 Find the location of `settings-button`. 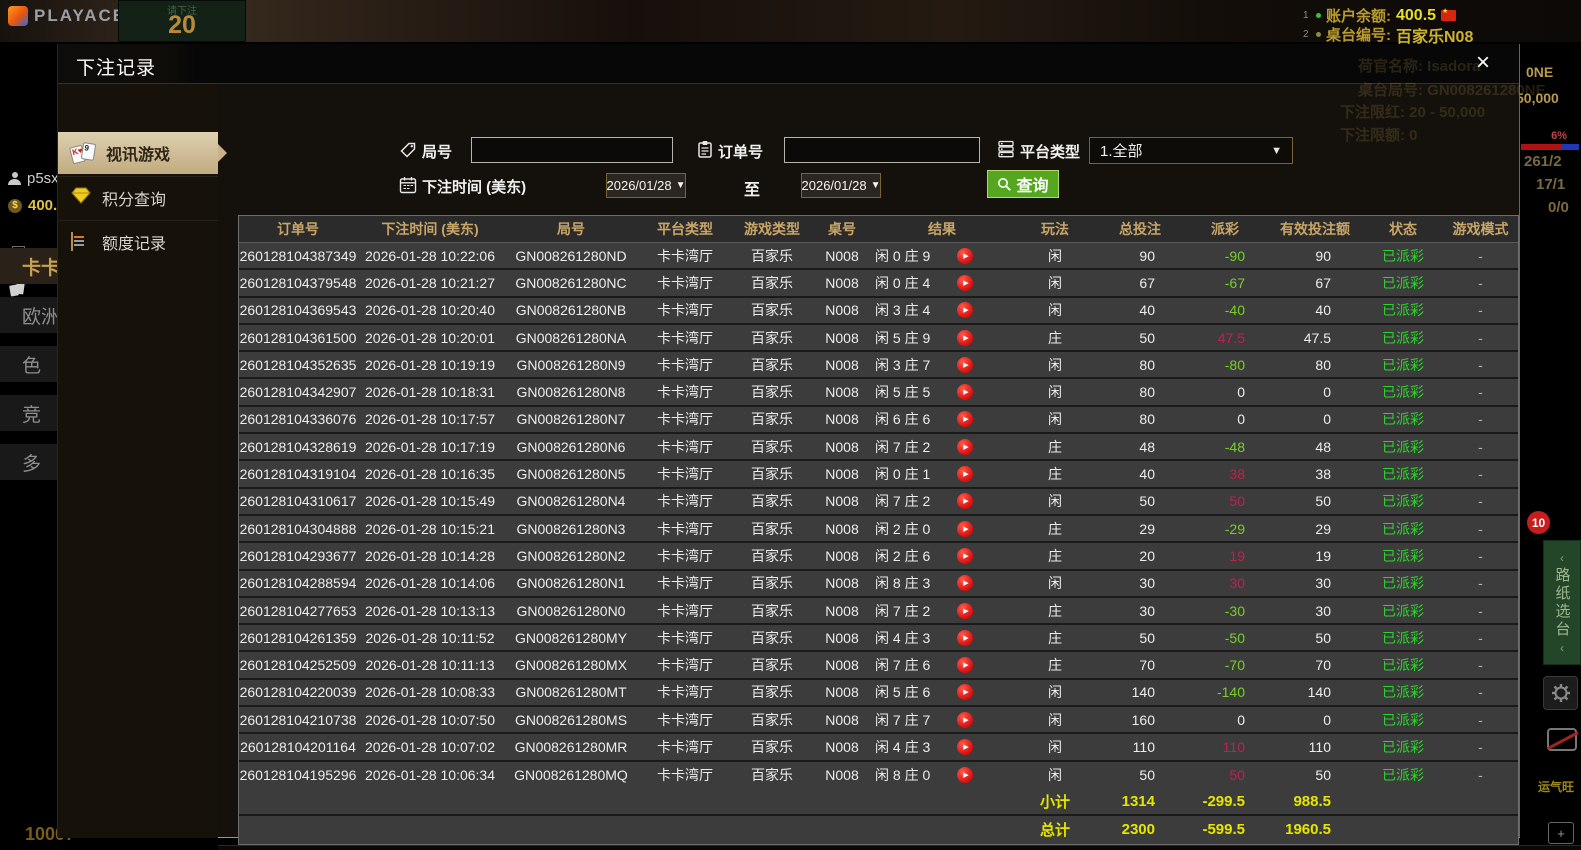

settings-button is located at coordinates (1560, 693).